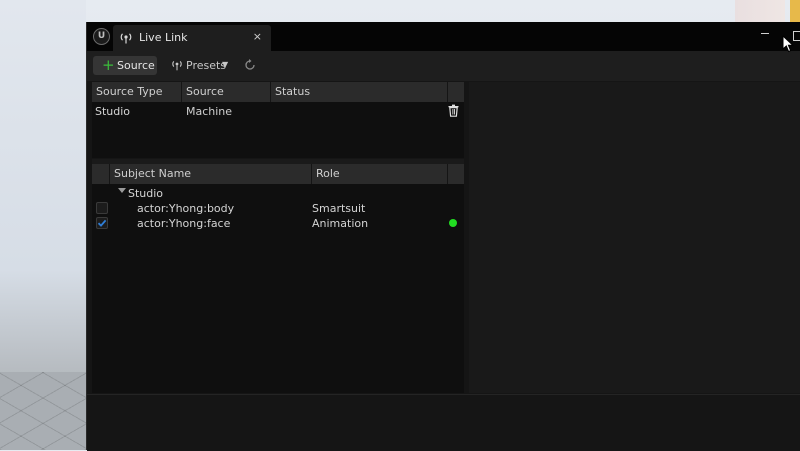 The image size is (800, 451). Describe the element at coordinates (226, 100) in the screenshot. I see `column-source-machine: Source Machine` at that location.